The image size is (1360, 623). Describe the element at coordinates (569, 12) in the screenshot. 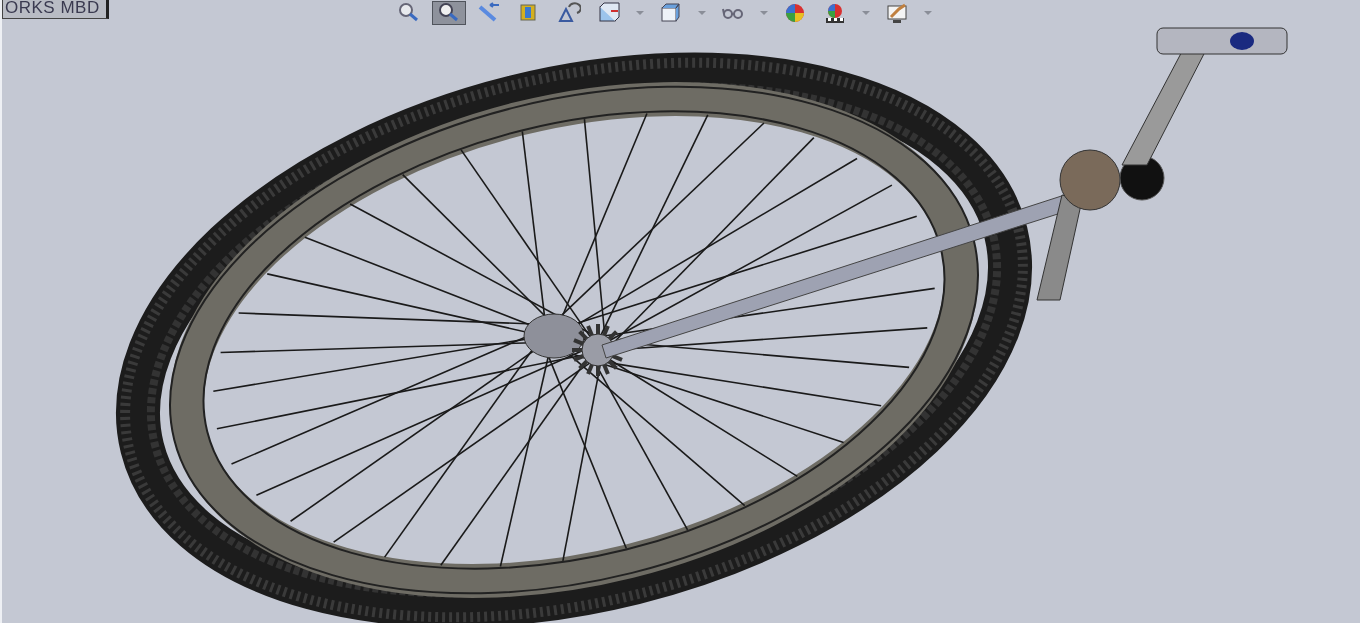

I see `annotation-icon` at that location.